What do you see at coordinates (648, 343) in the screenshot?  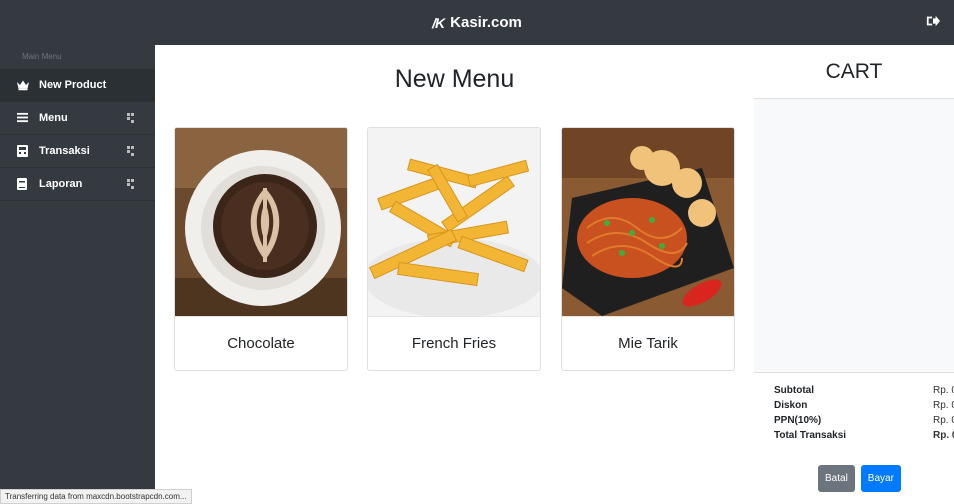 I see `product-name: Mie Tarik` at bounding box center [648, 343].